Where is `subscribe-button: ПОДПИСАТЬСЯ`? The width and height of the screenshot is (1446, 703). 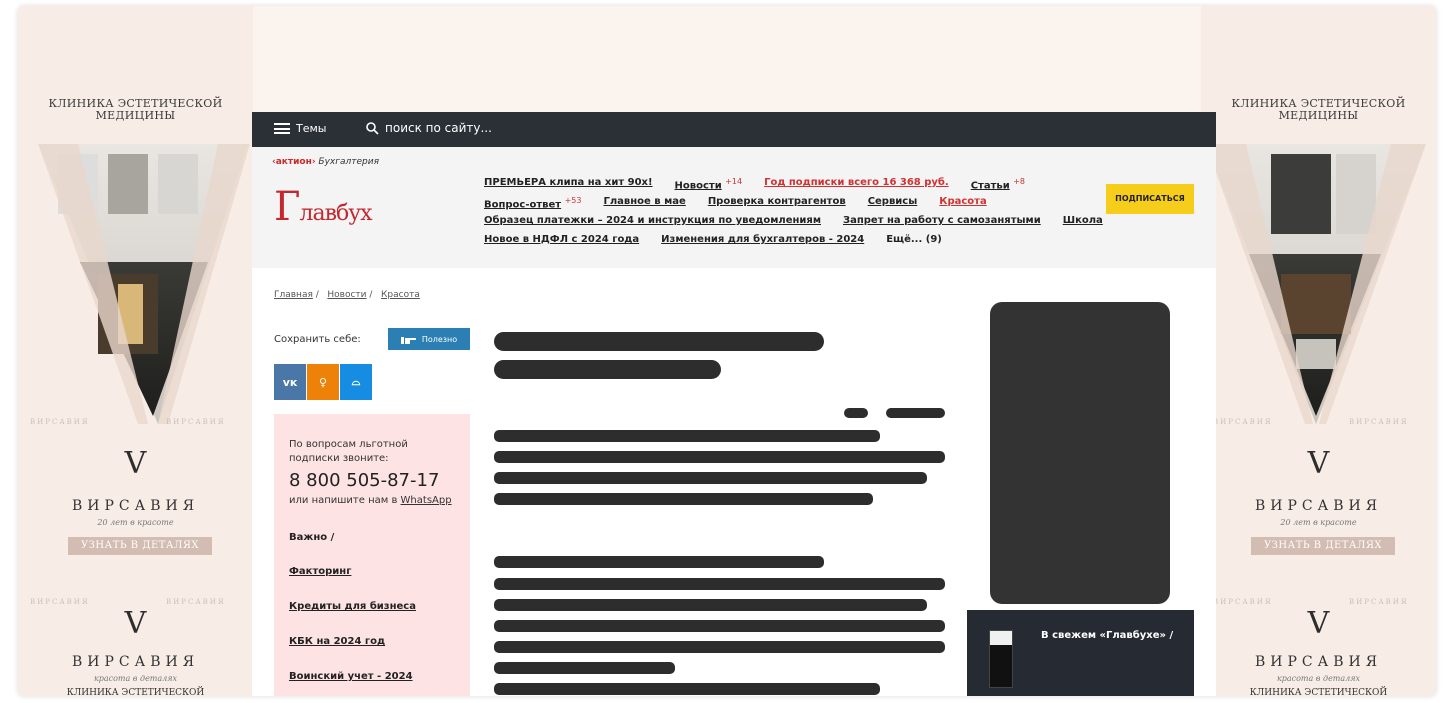
subscribe-button: ПОДПИСАТЬСЯ is located at coordinates (1150, 199).